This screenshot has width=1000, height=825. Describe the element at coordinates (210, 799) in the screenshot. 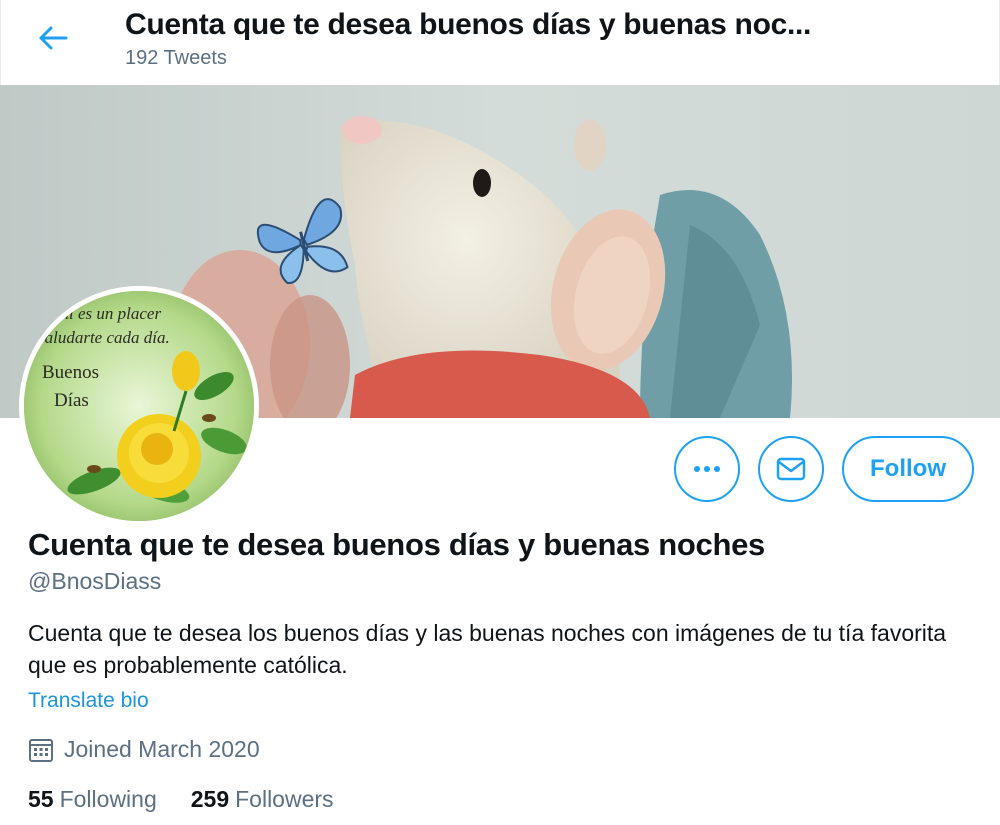

I see `followers-count: 259` at that location.